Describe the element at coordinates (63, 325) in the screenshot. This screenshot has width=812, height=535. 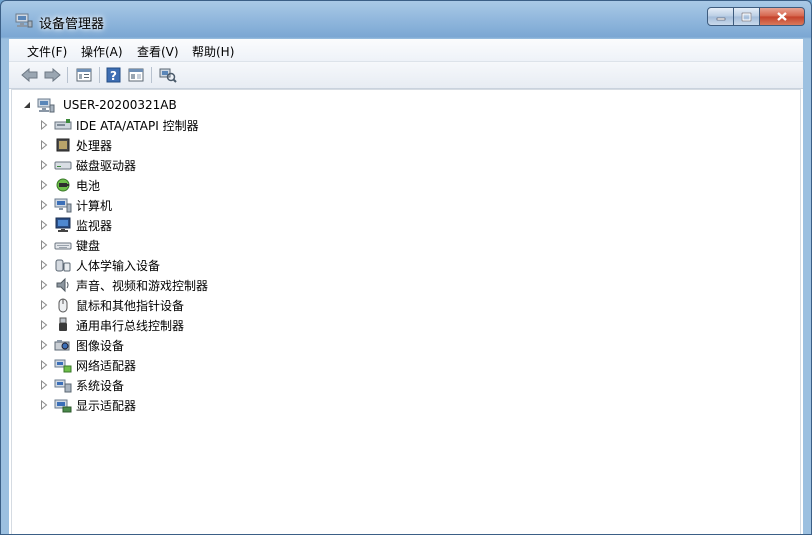
I see `usb-icon` at that location.